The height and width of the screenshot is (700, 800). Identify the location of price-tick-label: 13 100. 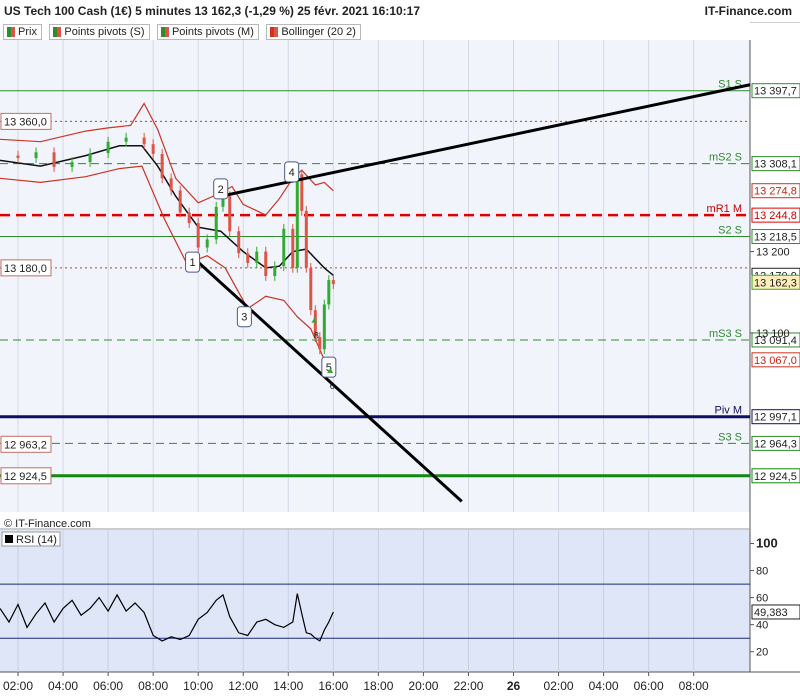
(773, 334).